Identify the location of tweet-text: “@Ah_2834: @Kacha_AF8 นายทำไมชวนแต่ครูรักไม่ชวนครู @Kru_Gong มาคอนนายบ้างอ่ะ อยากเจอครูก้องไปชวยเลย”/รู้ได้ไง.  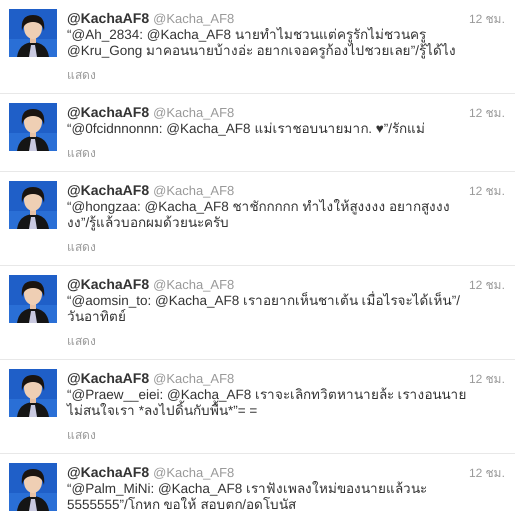
(262, 43).